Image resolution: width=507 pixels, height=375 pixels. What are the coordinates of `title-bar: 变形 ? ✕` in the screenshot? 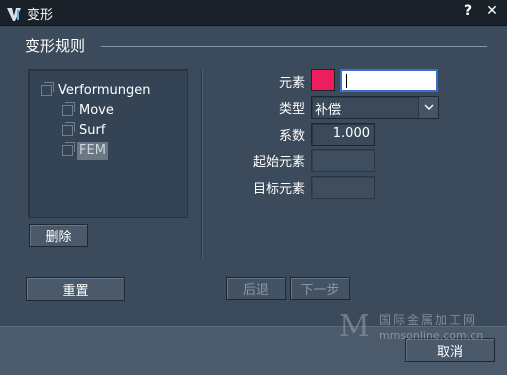 It's located at (253, 13).